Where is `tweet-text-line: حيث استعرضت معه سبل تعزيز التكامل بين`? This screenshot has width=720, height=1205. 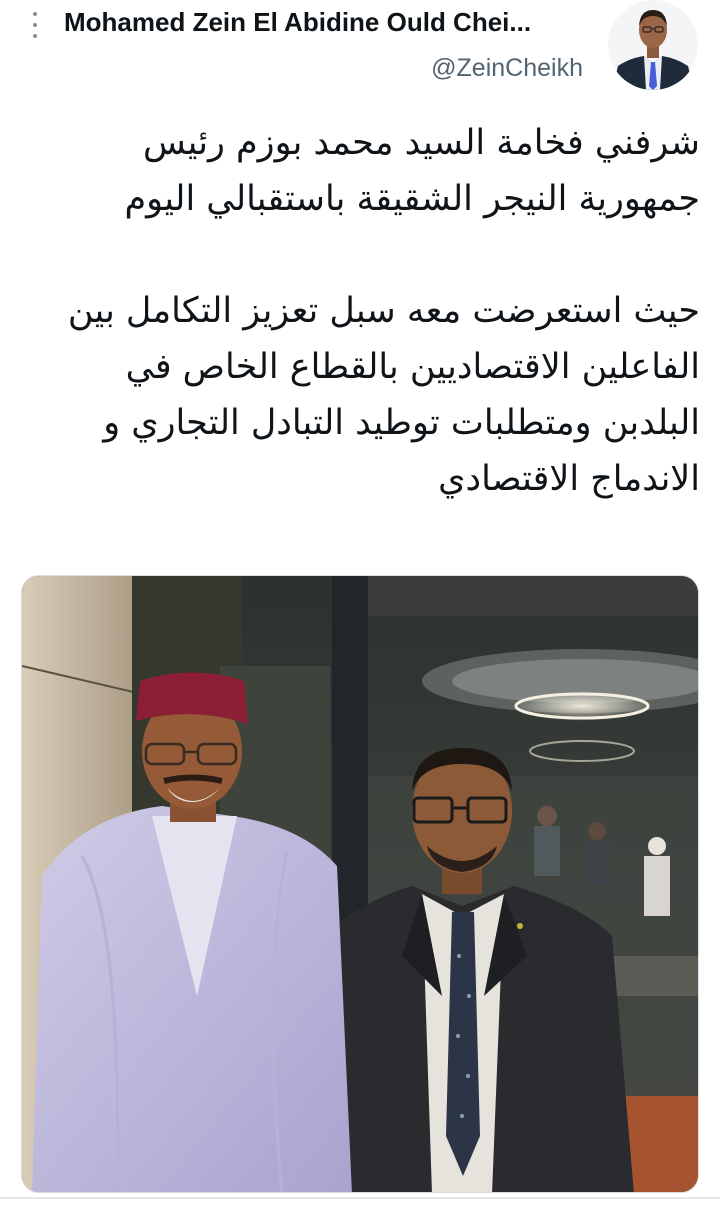 tweet-text-line: حيث استعرضت معه سبل تعزيز التكامل بين is located at coordinates (383, 311).